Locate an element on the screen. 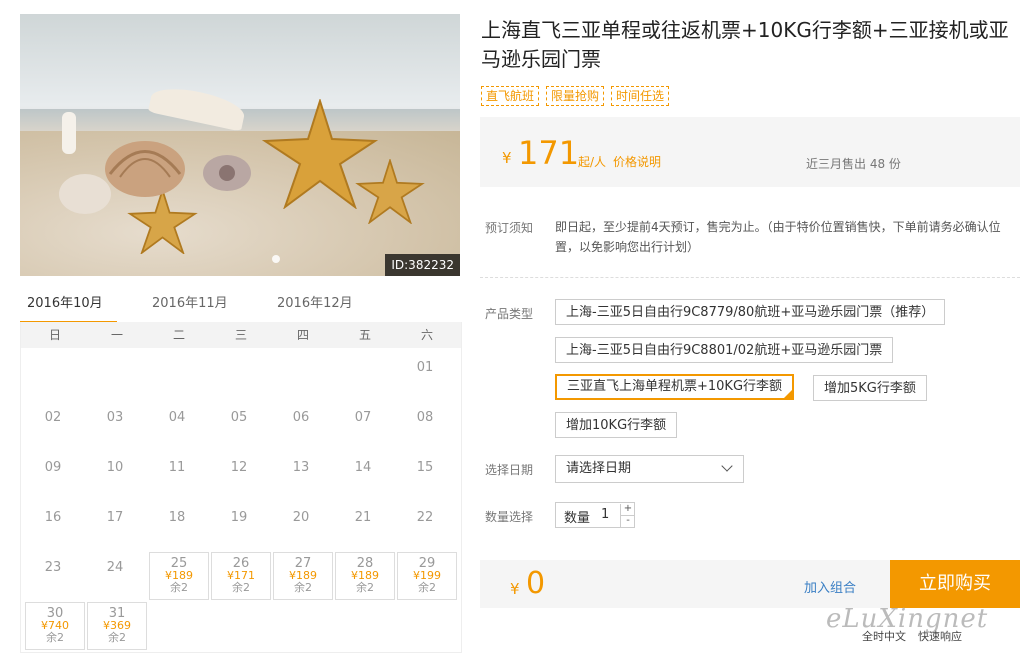  calendar-day-number: 02 is located at coordinates (53, 417).